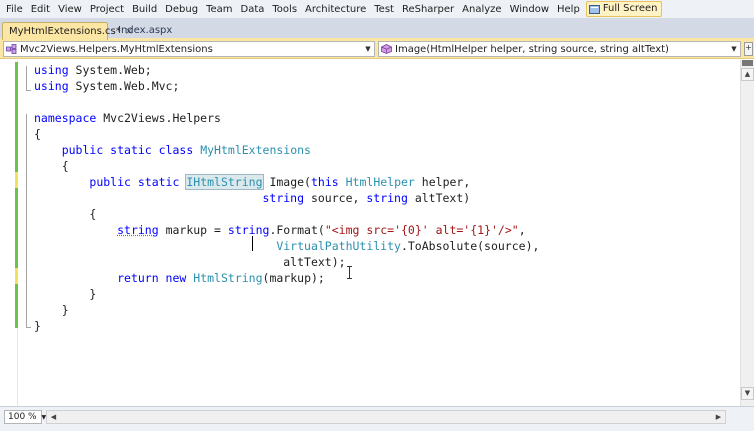 This screenshot has width=754, height=431. Describe the element at coordinates (284, 9) in the screenshot. I see `menu-tools: Tools` at that location.